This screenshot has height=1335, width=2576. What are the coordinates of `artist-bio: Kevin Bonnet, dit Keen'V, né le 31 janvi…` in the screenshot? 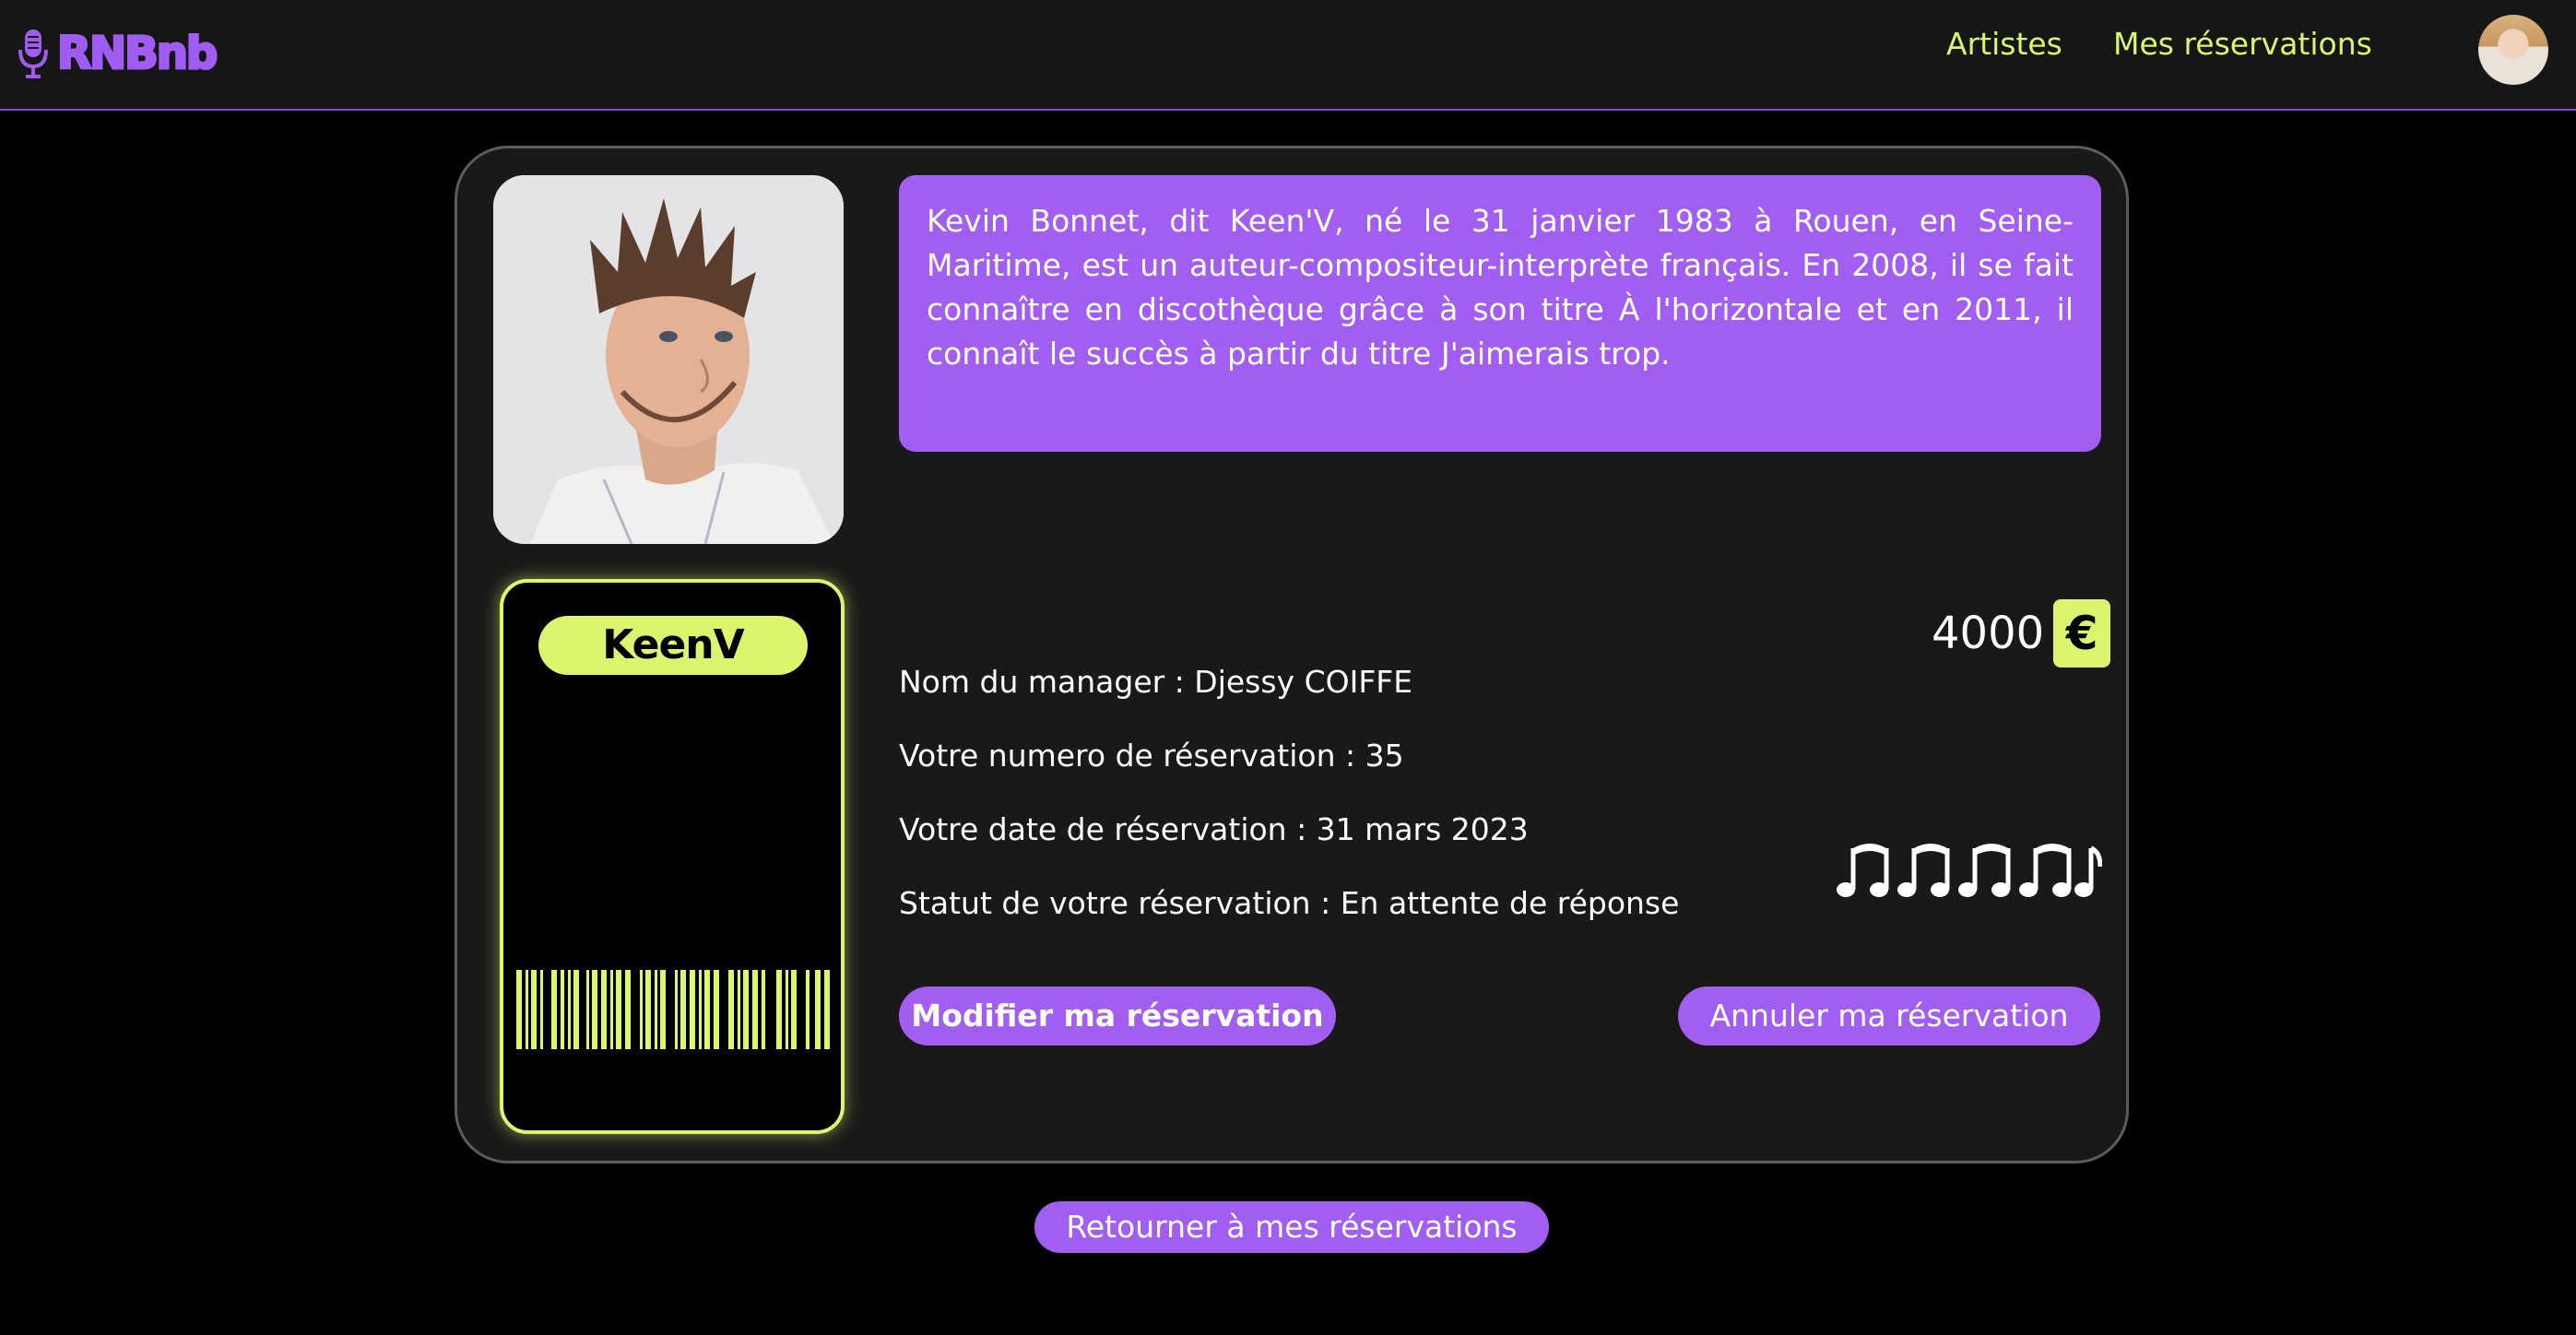 It's located at (1500, 313).